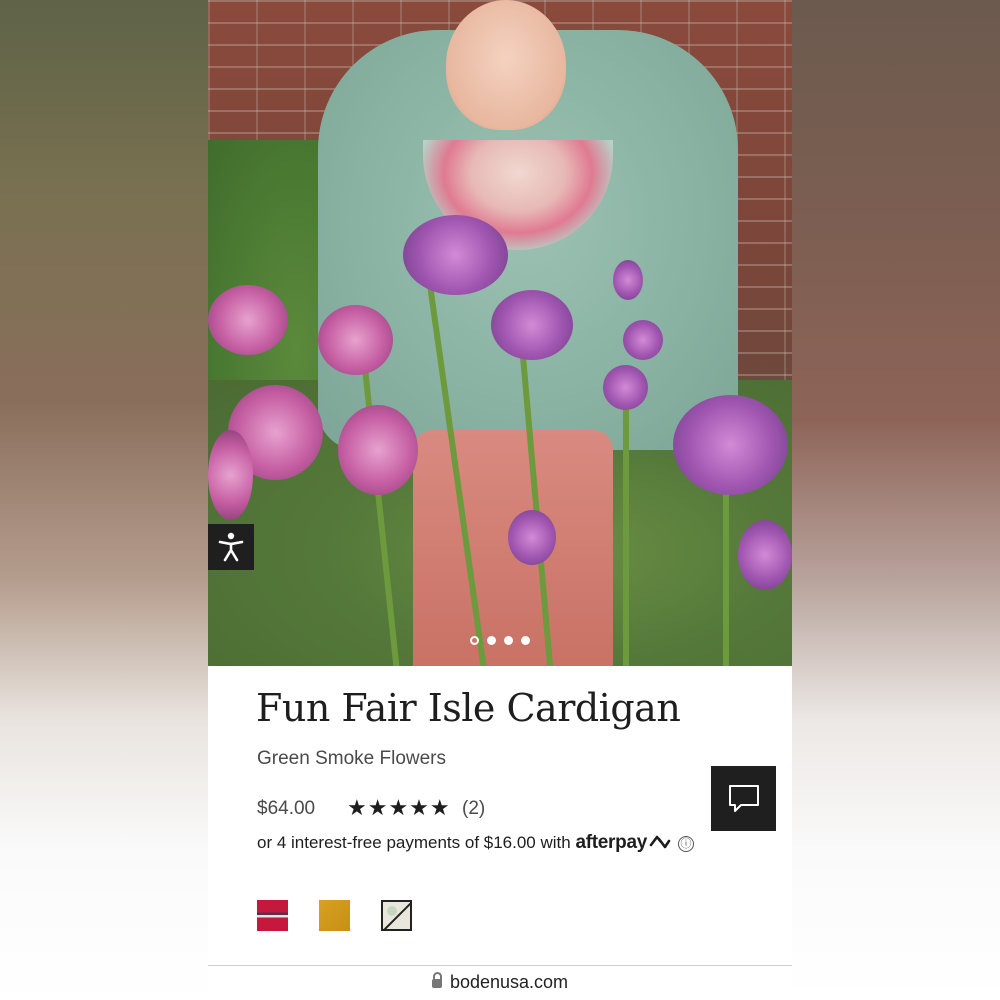 This screenshot has width=1000, height=1000. I want to click on product-title: Fun Fair Isle Cardigan, so click(468, 708).